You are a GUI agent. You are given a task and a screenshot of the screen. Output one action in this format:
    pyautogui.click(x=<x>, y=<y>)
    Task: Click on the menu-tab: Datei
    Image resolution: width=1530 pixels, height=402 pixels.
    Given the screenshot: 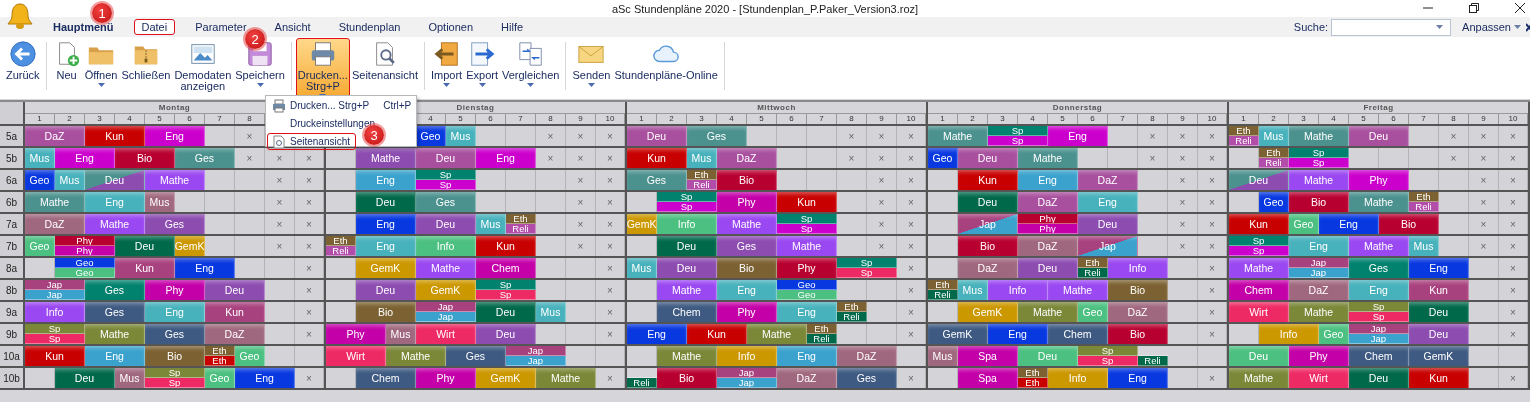 What is the action you would take?
    pyautogui.click(x=154, y=27)
    